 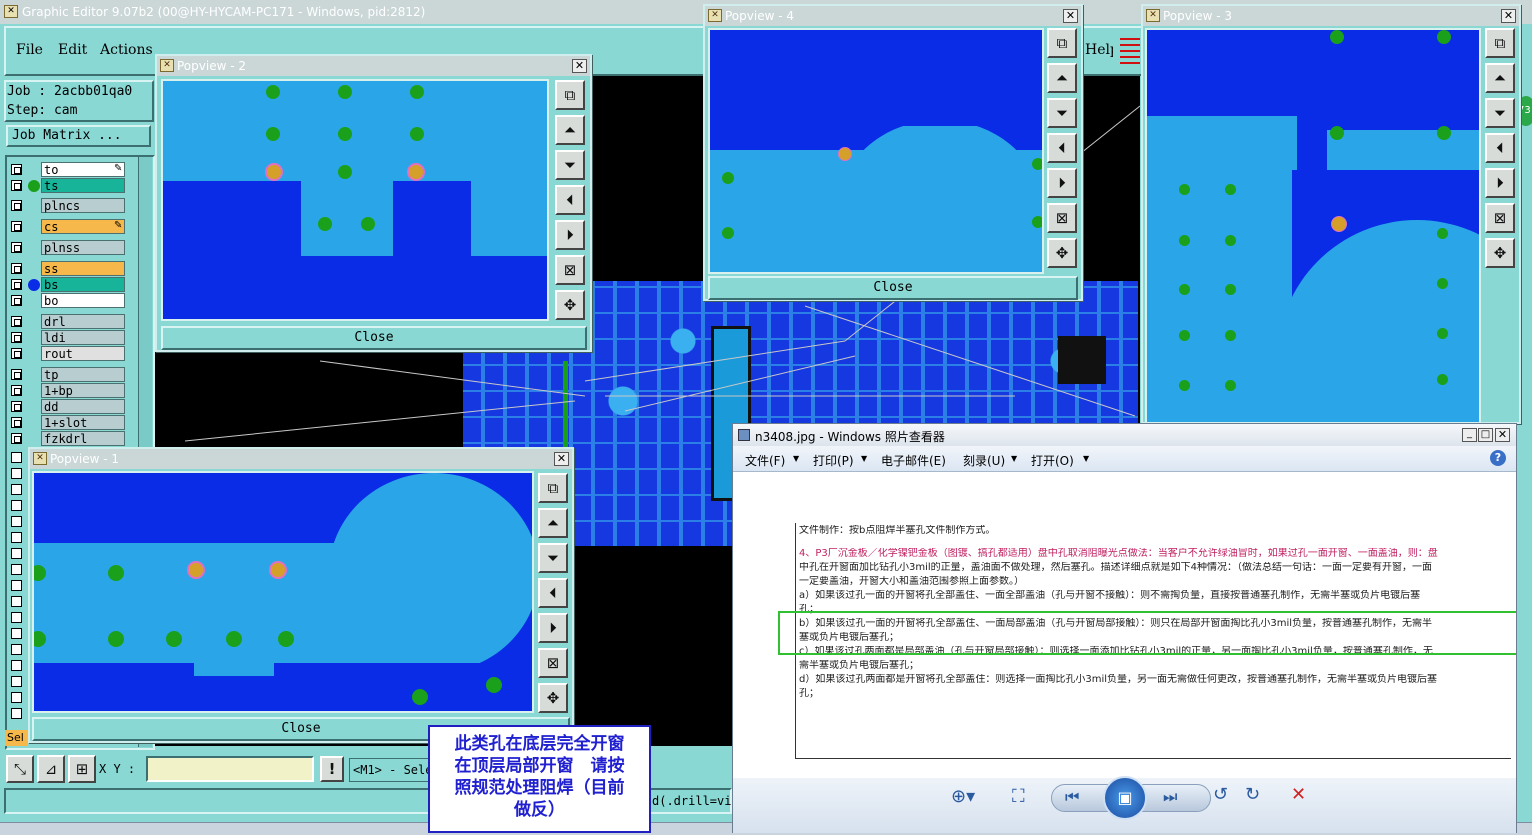 I want to click on popview-2-close-button: Close, so click(x=374, y=338).